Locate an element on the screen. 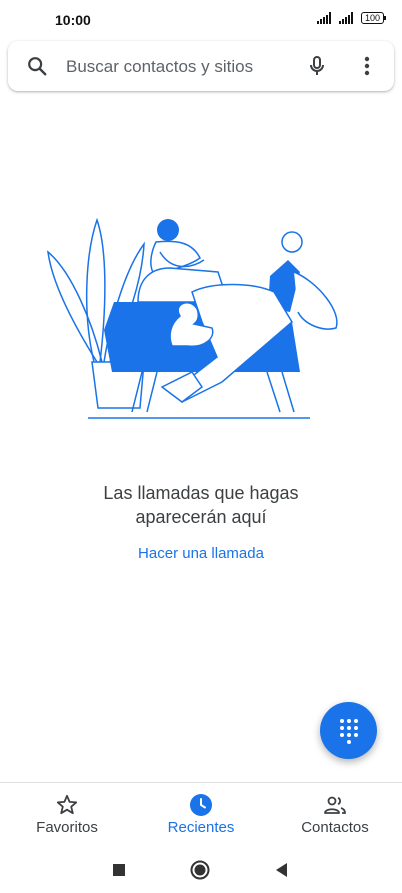 The width and height of the screenshot is (402, 893). nav-label-contactos: Contactos is located at coordinates (335, 827).